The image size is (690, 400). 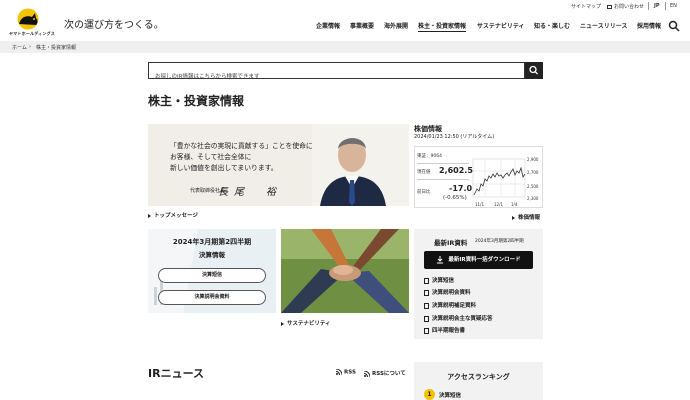 What do you see at coordinates (196, 101) in the screenshot?
I see `page-title: 株主・投資家情報` at bounding box center [196, 101].